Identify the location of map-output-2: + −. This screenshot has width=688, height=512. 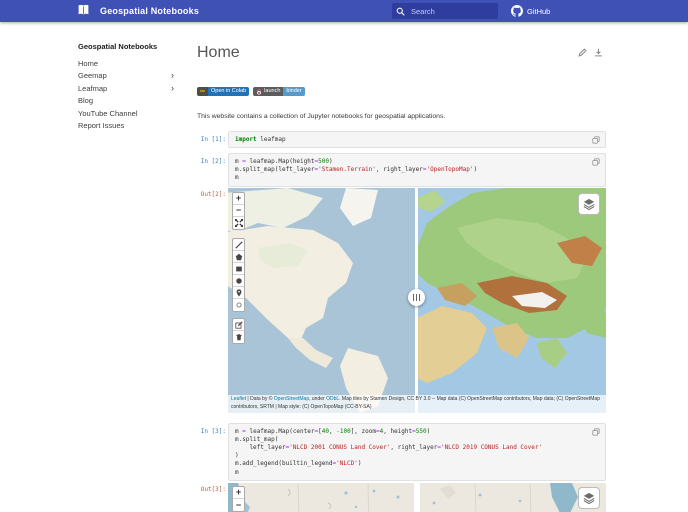
(417, 497).